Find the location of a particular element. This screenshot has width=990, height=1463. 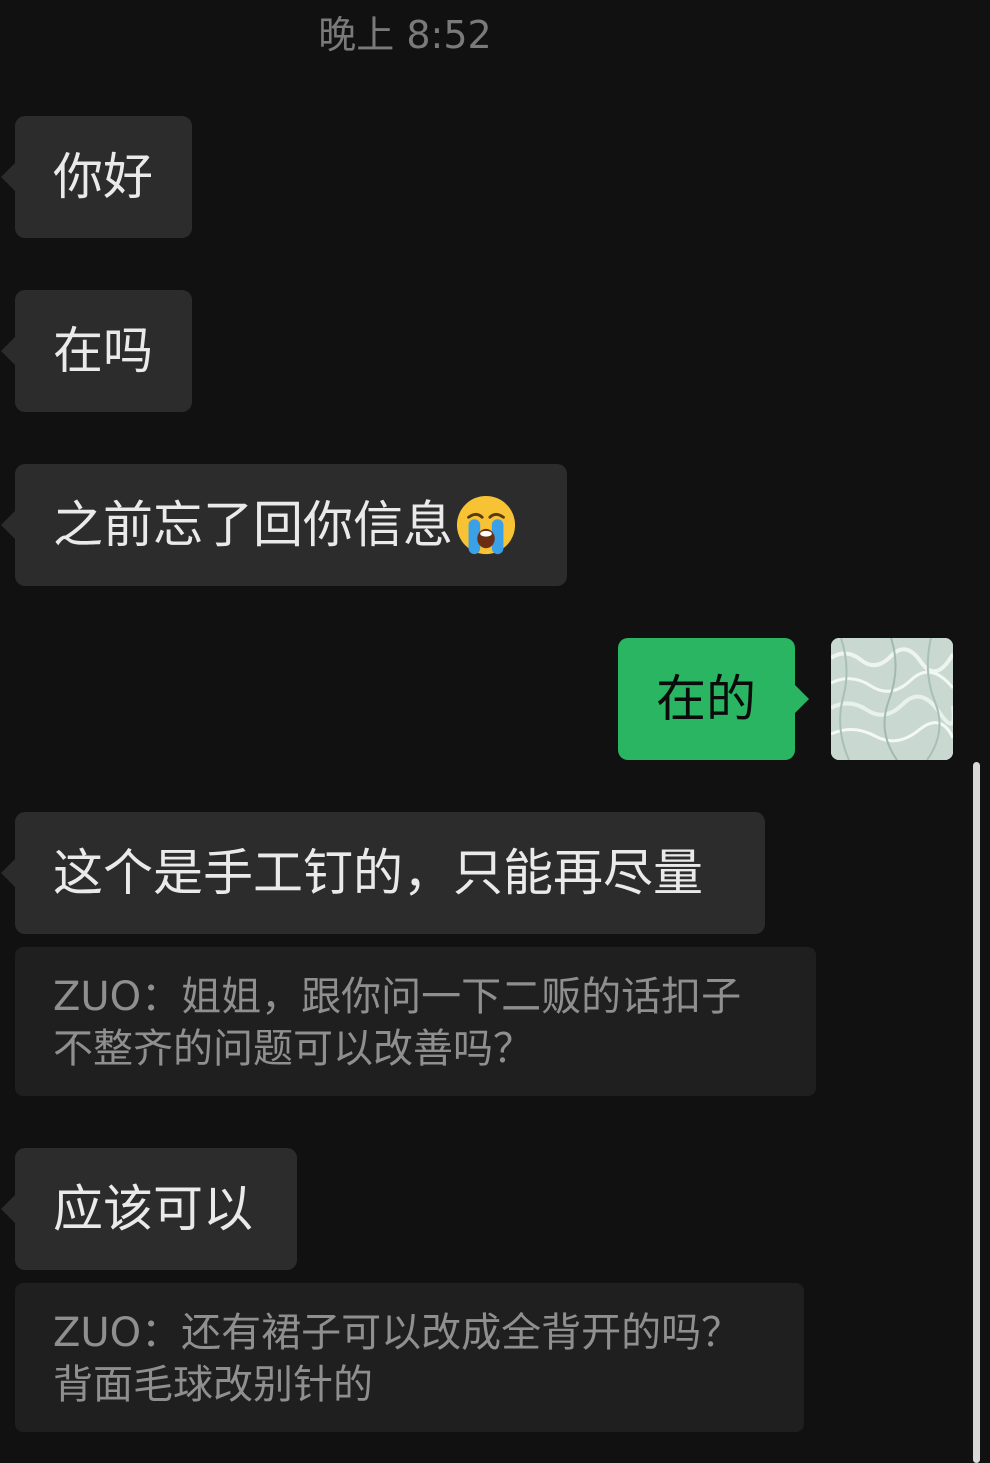

loudly-crying-face-icon is located at coordinates (486, 524).